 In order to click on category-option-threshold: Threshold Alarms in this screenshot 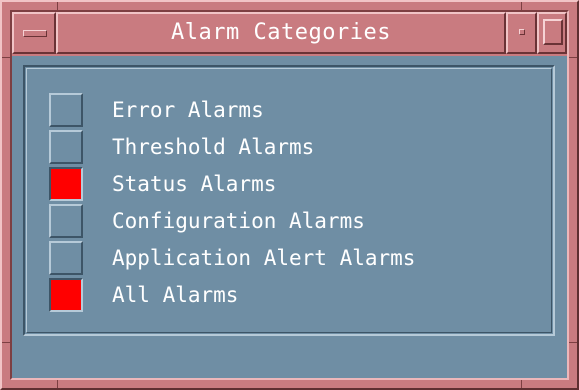, I will do `click(299, 147)`.